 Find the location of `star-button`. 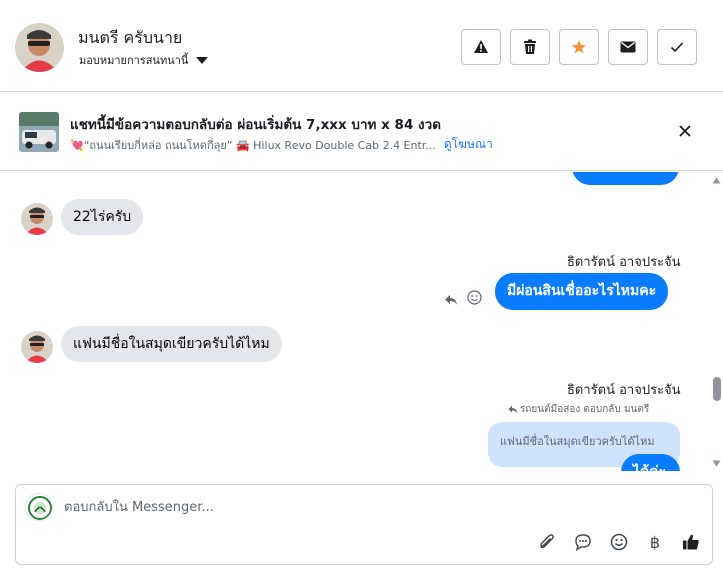

star-button is located at coordinates (579, 47).